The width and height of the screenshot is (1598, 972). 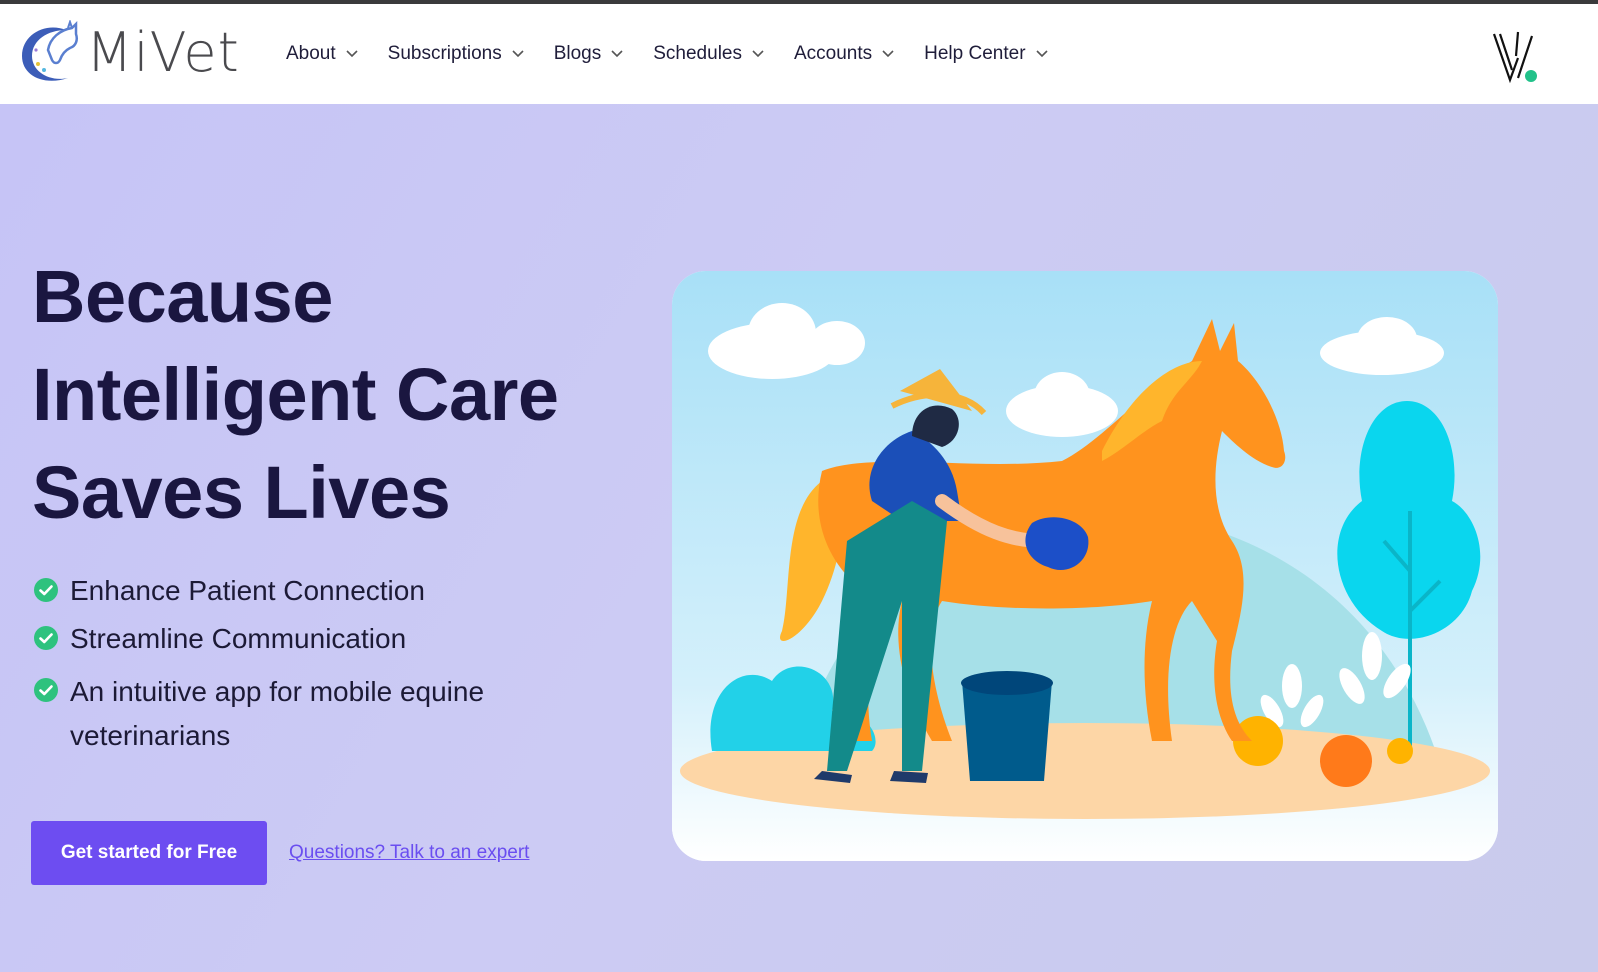 I want to click on nav-item-label: Accounts, so click(x=833, y=53).